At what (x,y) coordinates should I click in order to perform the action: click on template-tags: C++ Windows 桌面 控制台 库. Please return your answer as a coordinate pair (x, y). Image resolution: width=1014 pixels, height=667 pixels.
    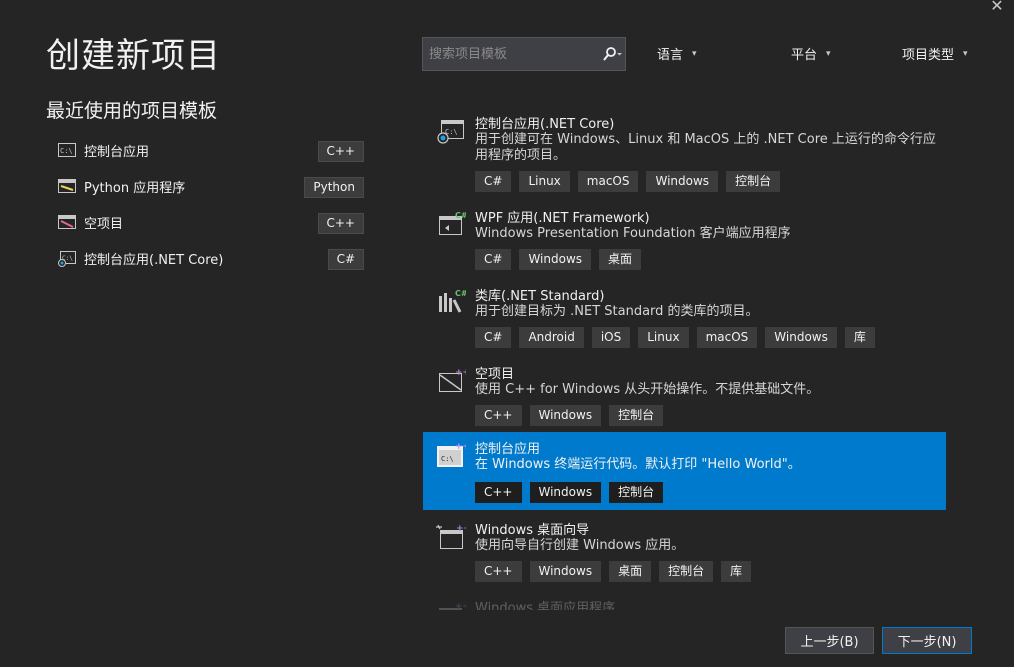
    Looking at the image, I should click on (613, 571).